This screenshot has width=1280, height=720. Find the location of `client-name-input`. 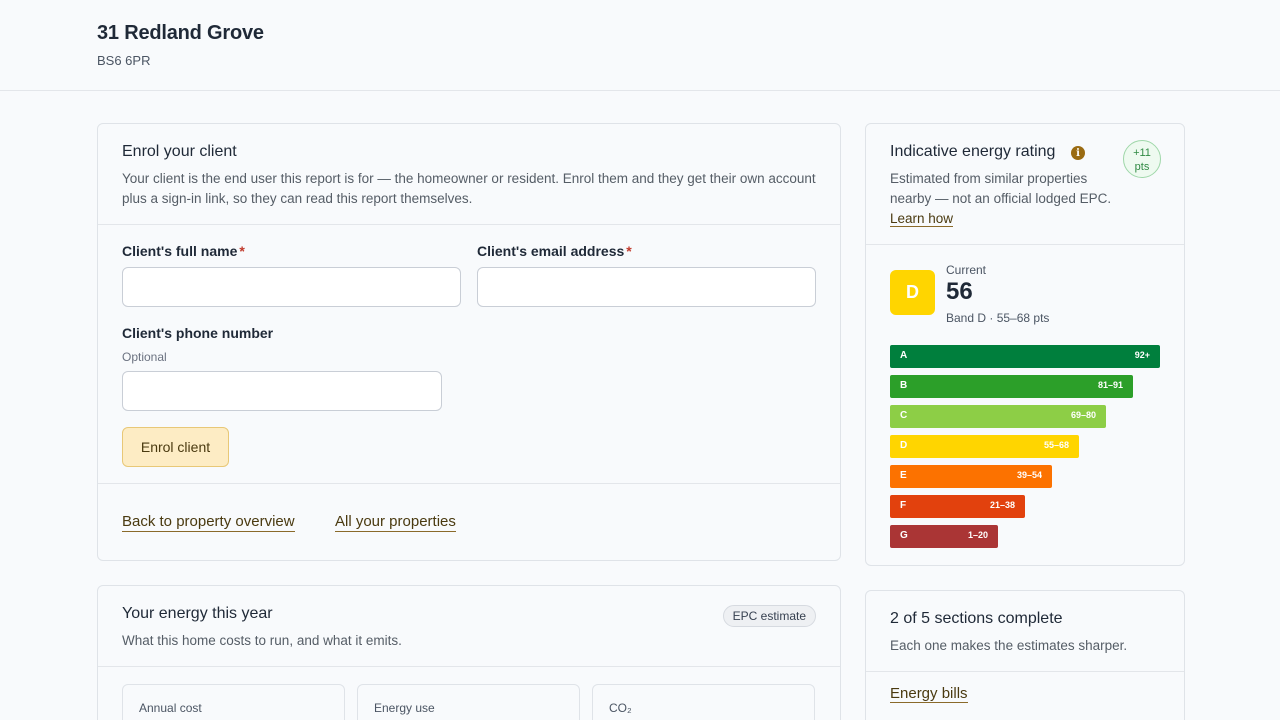

client-name-input is located at coordinates (291, 287).